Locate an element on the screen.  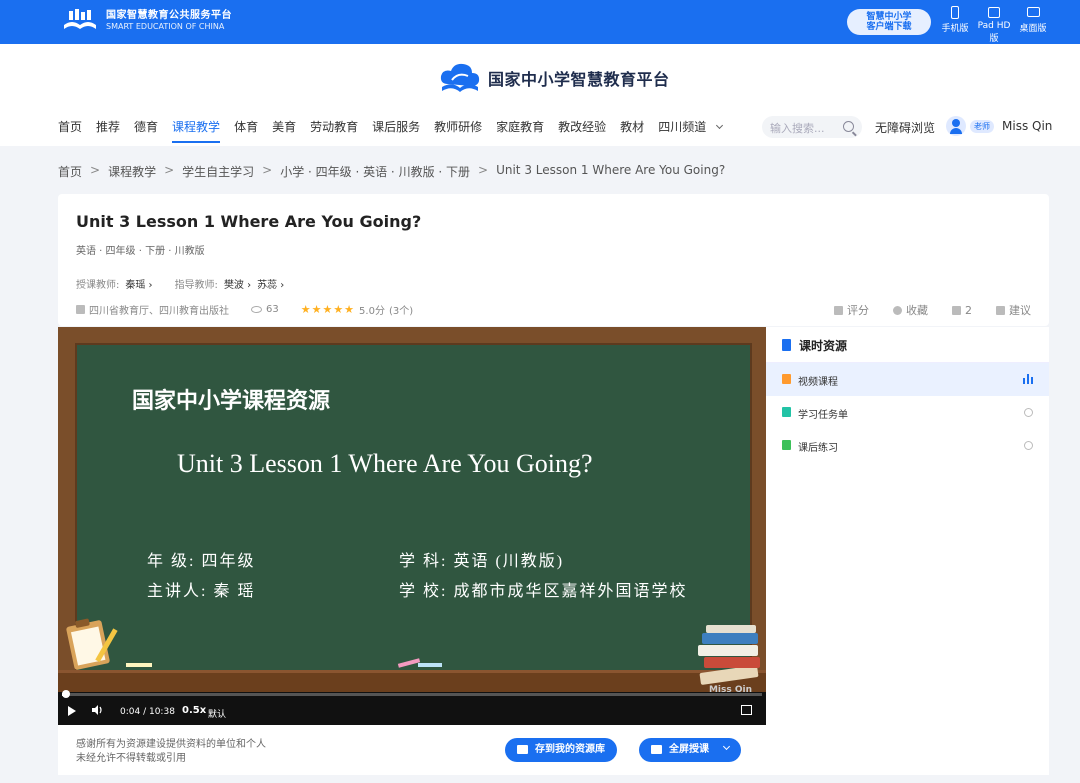
lesson-actions: 评分 收藏 2 建议 is located at coordinates (920, 310).